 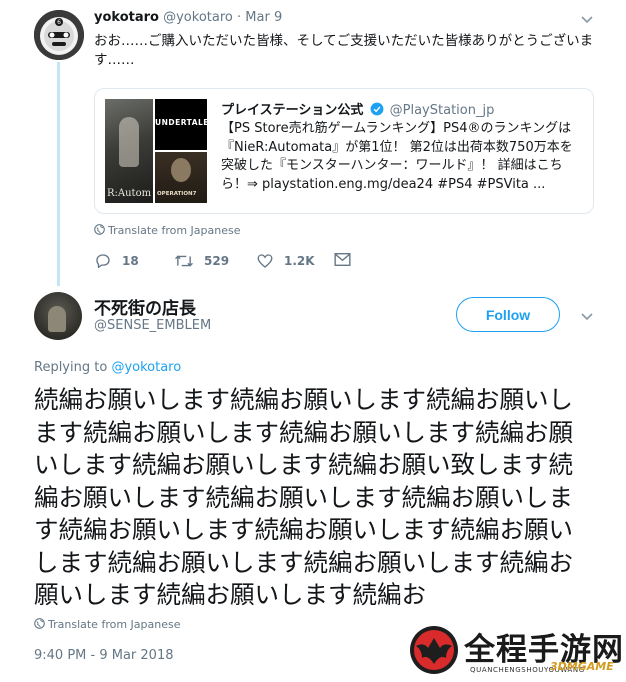 I want to click on bat-logo-icon, so click(x=434, y=650).